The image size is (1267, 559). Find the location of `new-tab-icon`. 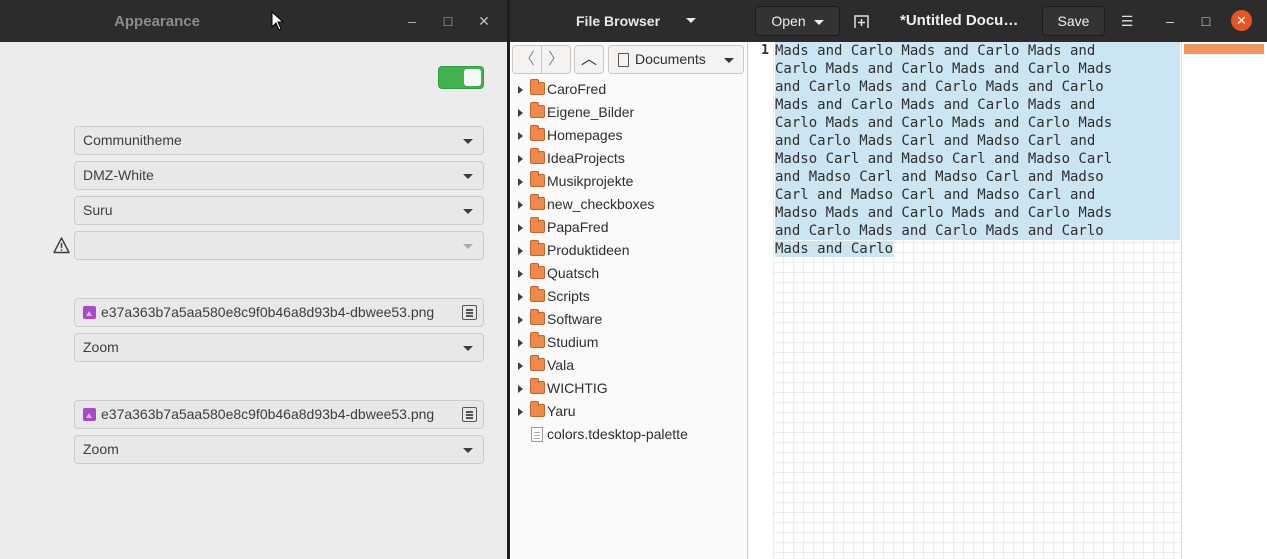

new-tab-icon is located at coordinates (861, 21).